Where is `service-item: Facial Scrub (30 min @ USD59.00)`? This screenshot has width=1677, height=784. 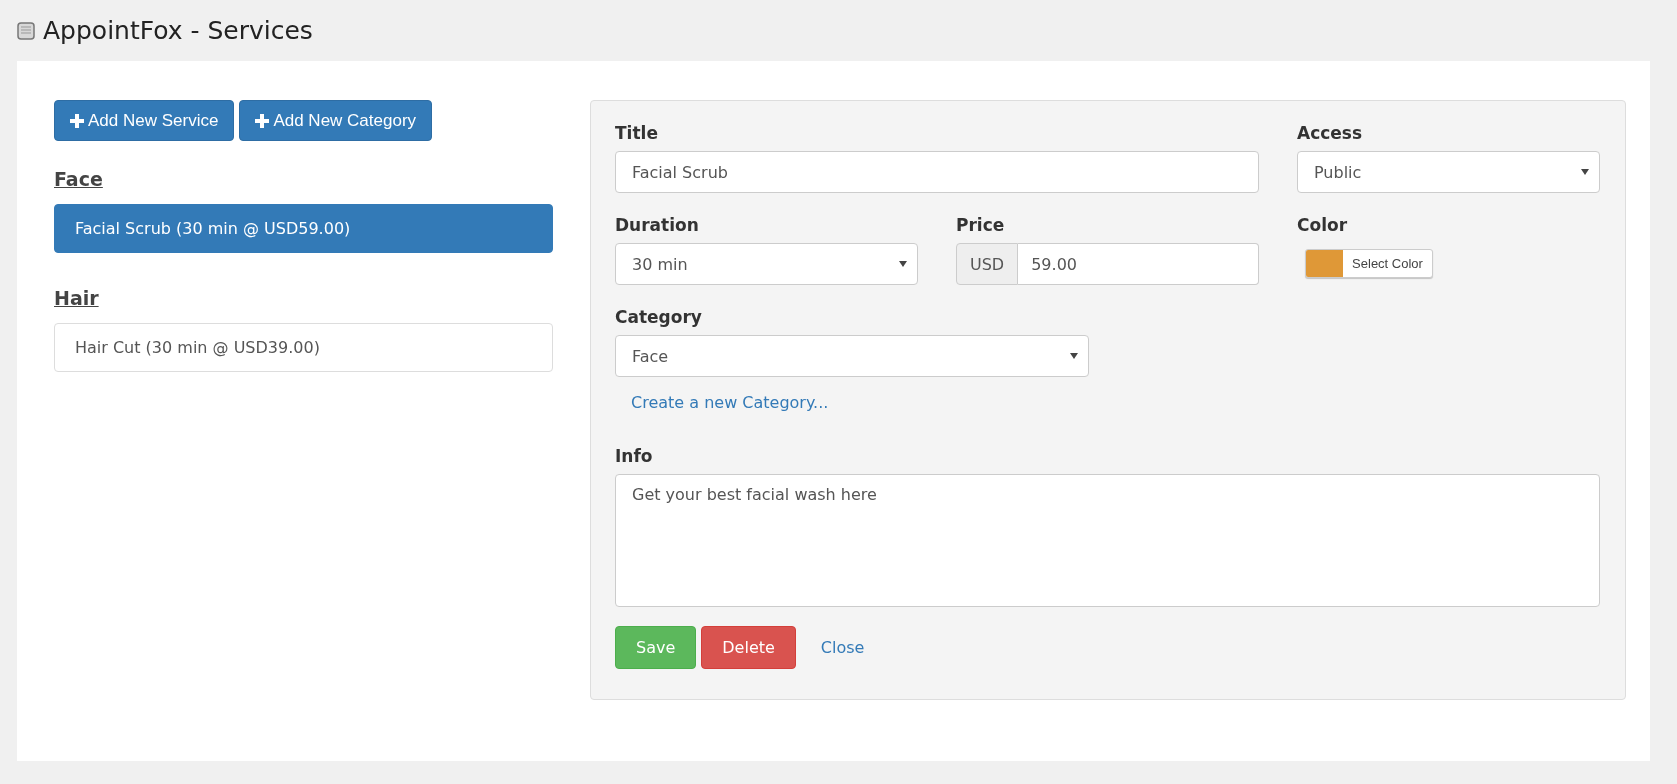
service-item: Facial Scrub (30 min @ USD59.00) is located at coordinates (303, 228).